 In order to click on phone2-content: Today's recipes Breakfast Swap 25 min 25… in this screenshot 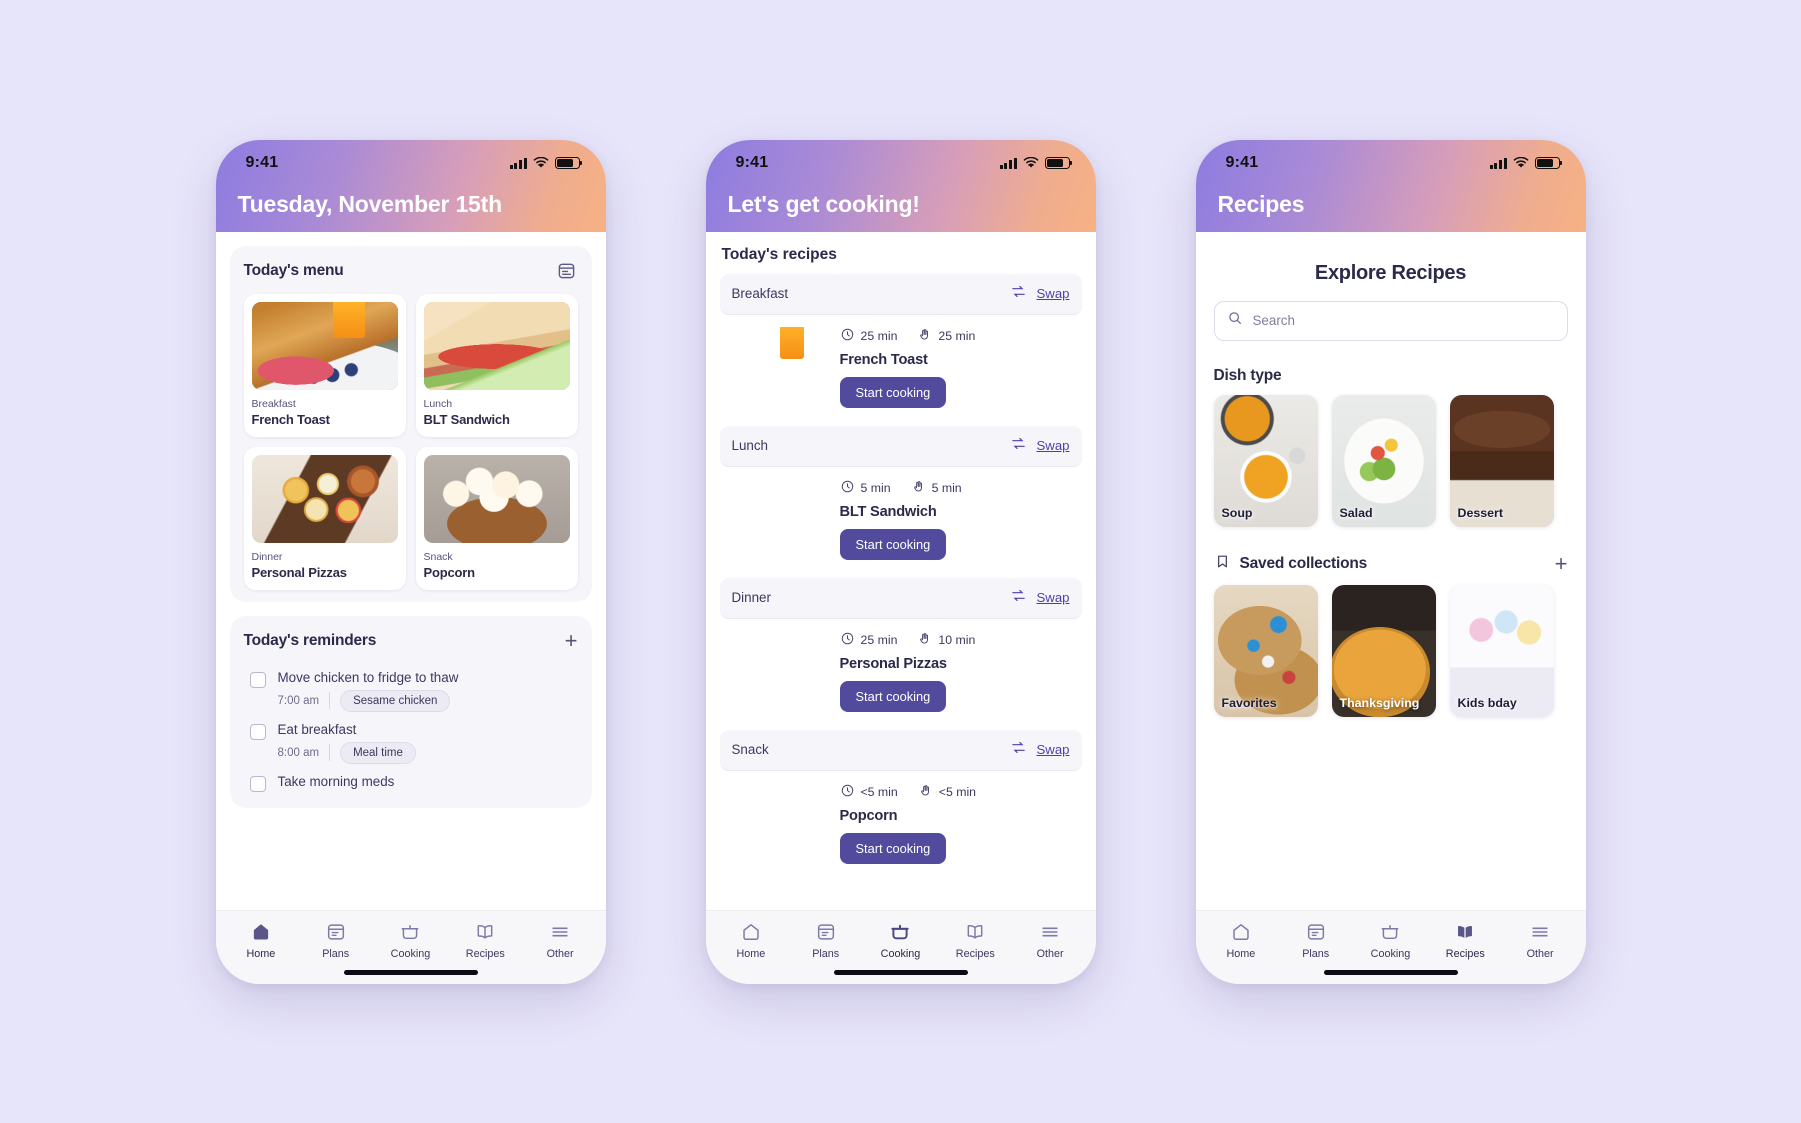, I will do `click(900, 570)`.